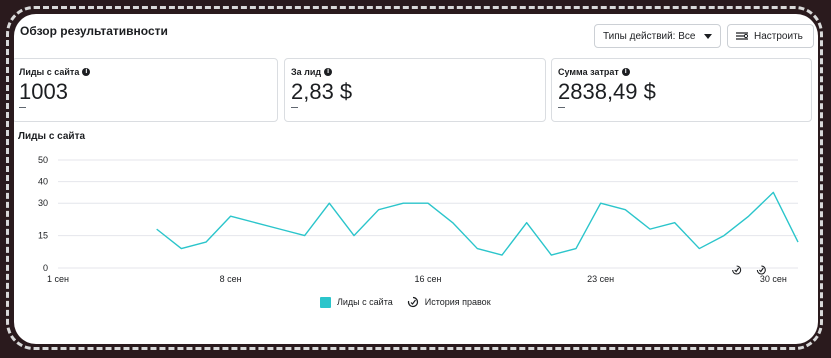 This screenshot has width=831, height=358. I want to click on legend-item-history: История правок, so click(449, 302).